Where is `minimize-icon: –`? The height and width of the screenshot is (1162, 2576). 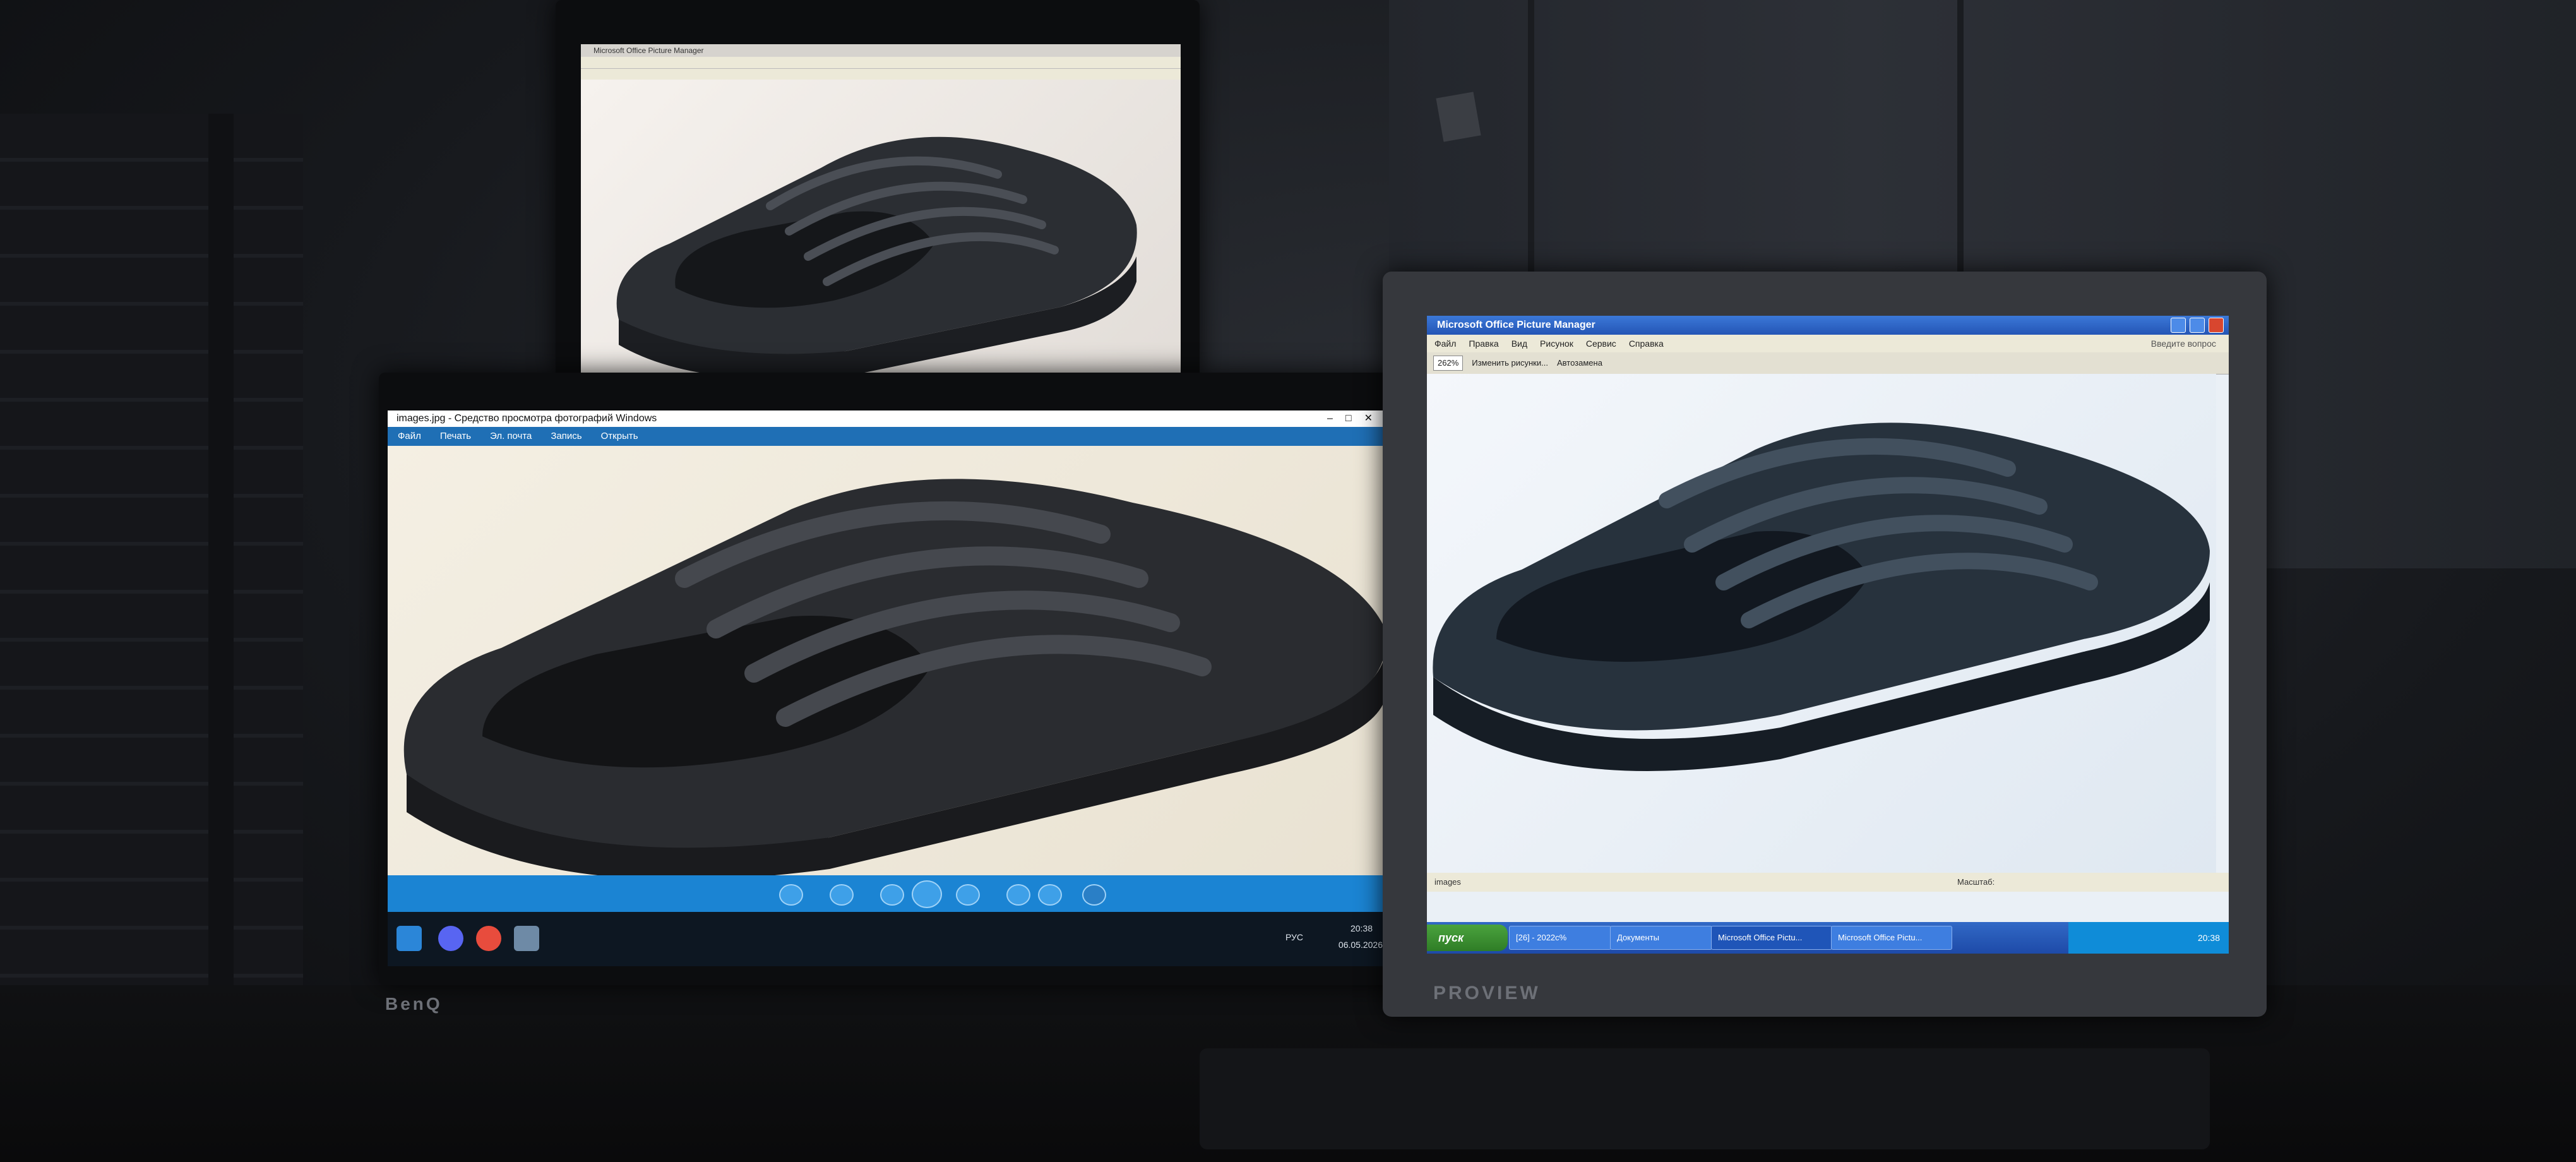 minimize-icon: – is located at coordinates (1336, 418).